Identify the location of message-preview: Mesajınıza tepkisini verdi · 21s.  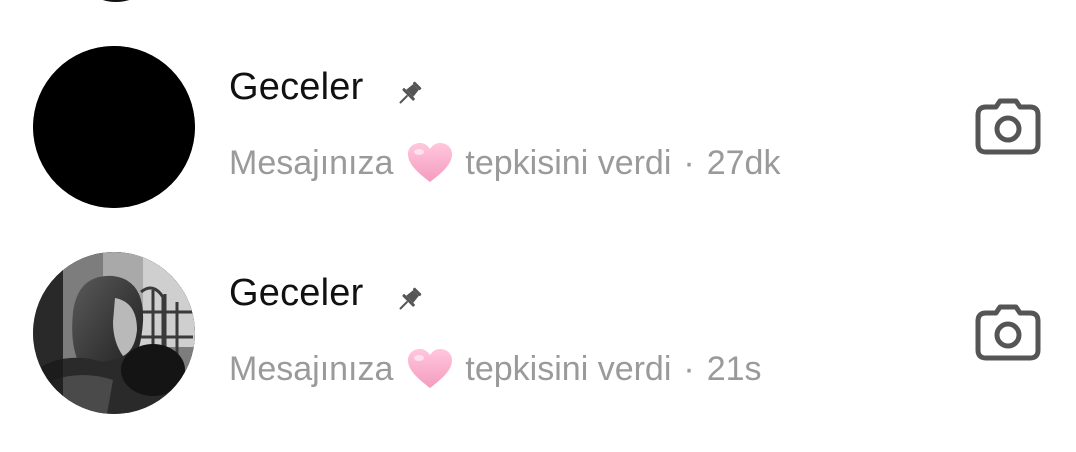
(495, 369).